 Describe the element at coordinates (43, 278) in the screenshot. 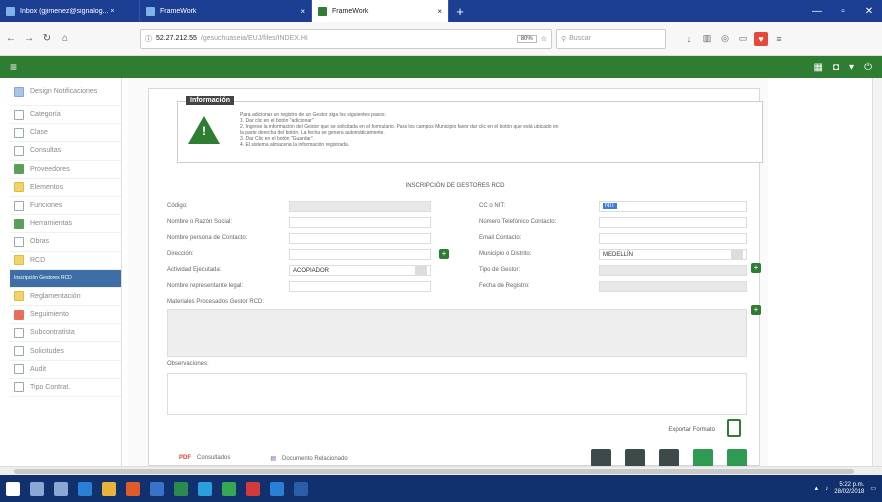

I see `sidebar-item-label: Inscripción Gestores RCD` at that location.